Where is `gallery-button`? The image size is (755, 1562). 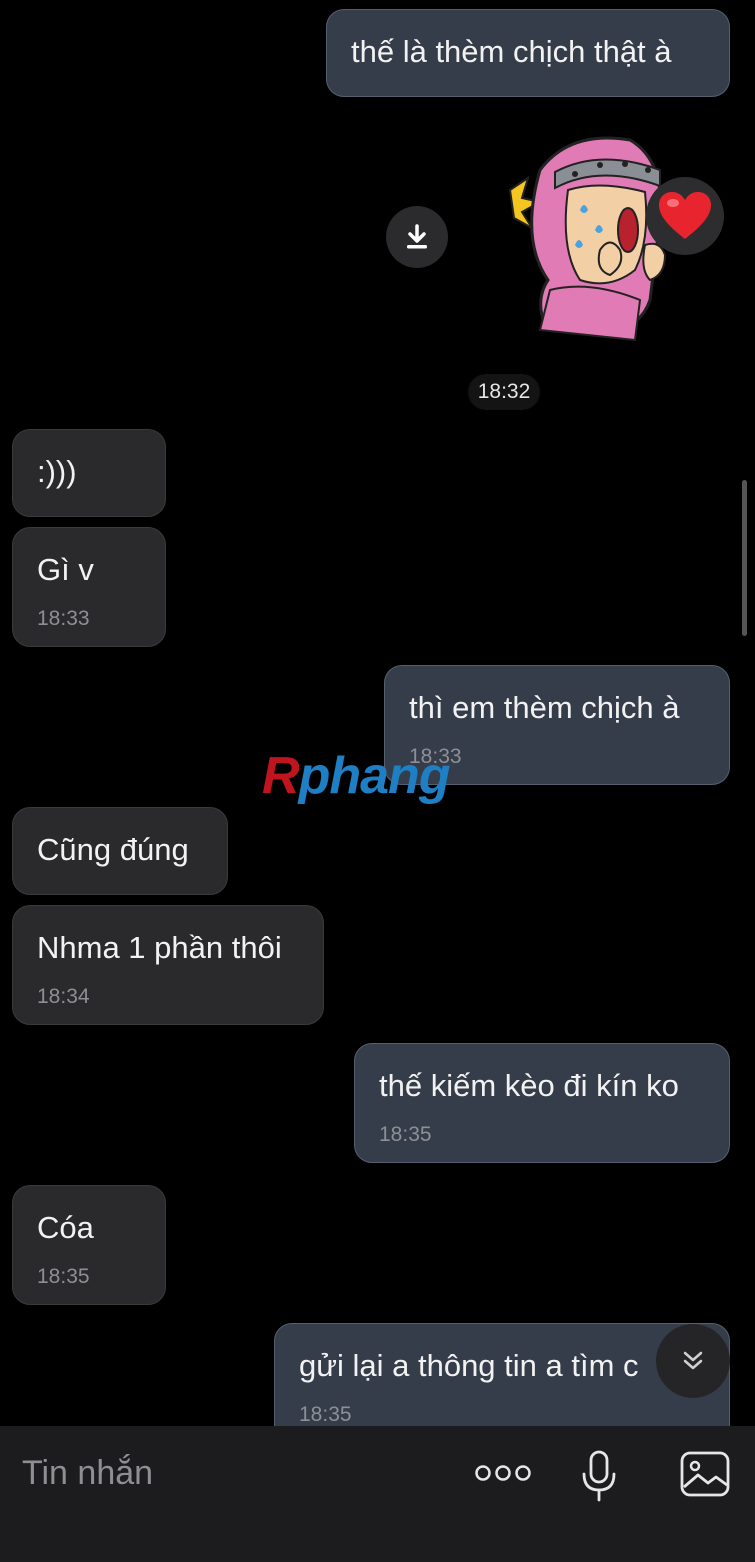 gallery-button is located at coordinates (705, 1474).